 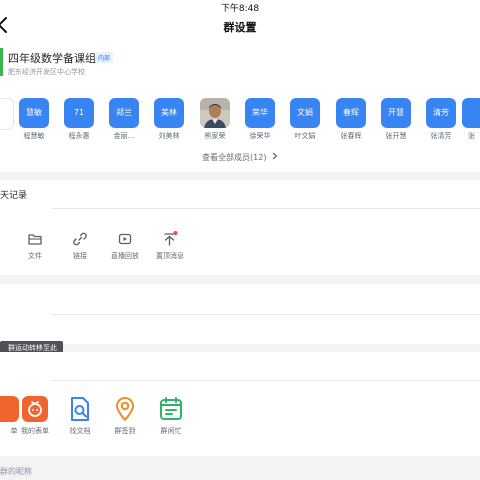 I want to click on tool-live-replay: 直播回放, so click(x=125, y=245).